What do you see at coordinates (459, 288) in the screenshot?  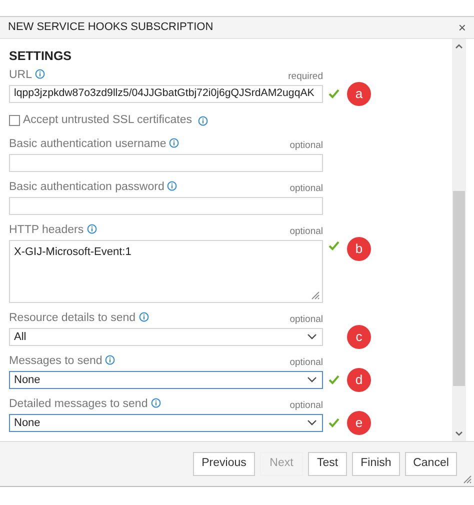 I see `scrollbar-thumb` at bounding box center [459, 288].